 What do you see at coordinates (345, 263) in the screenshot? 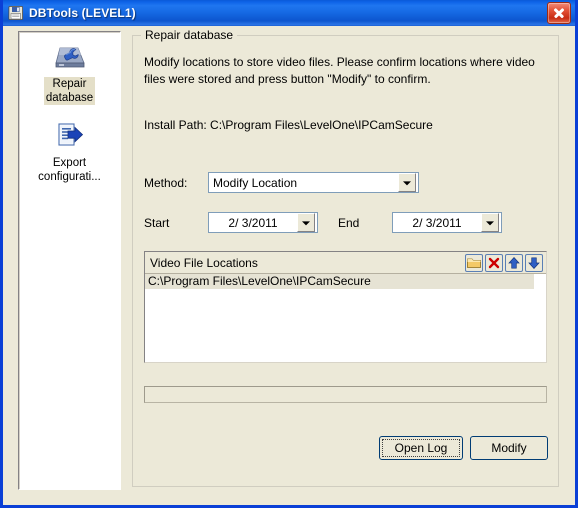
I see `locations-header: Video File Locations` at bounding box center [345, 263].